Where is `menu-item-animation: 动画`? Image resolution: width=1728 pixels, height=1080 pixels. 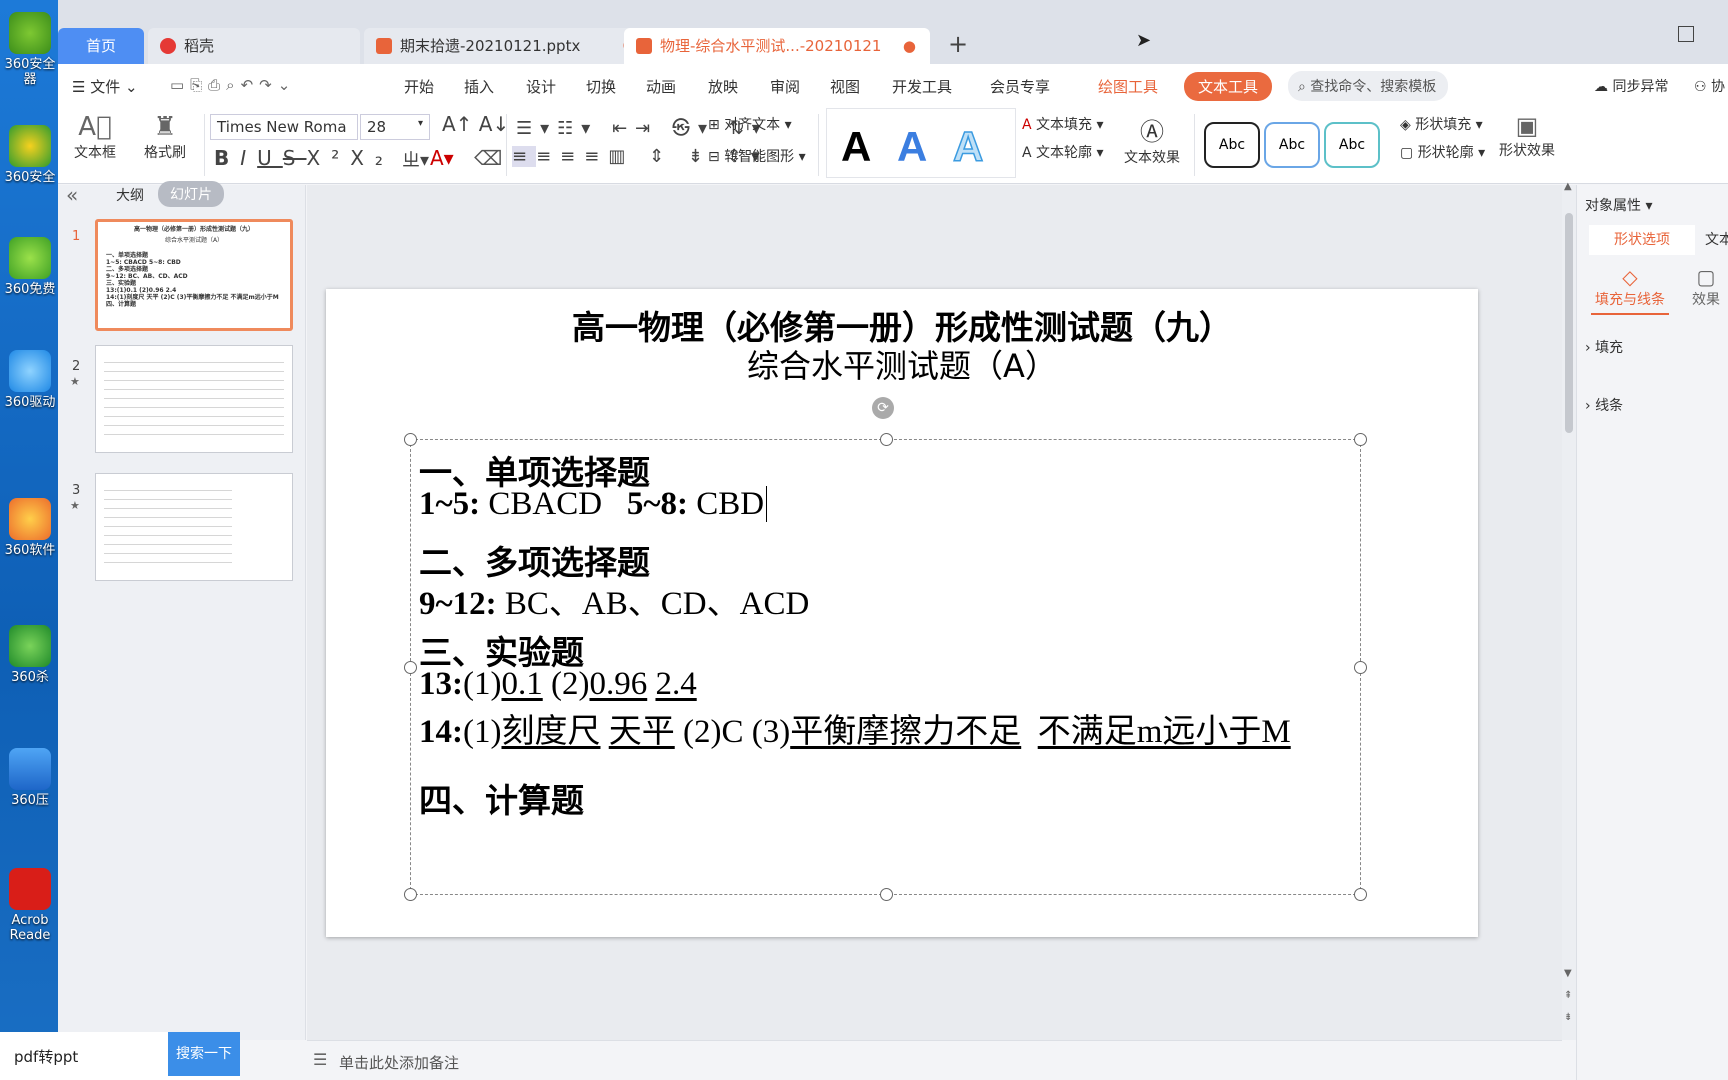
menu-item-animation: 动画 is located at coordinates (661, 86).